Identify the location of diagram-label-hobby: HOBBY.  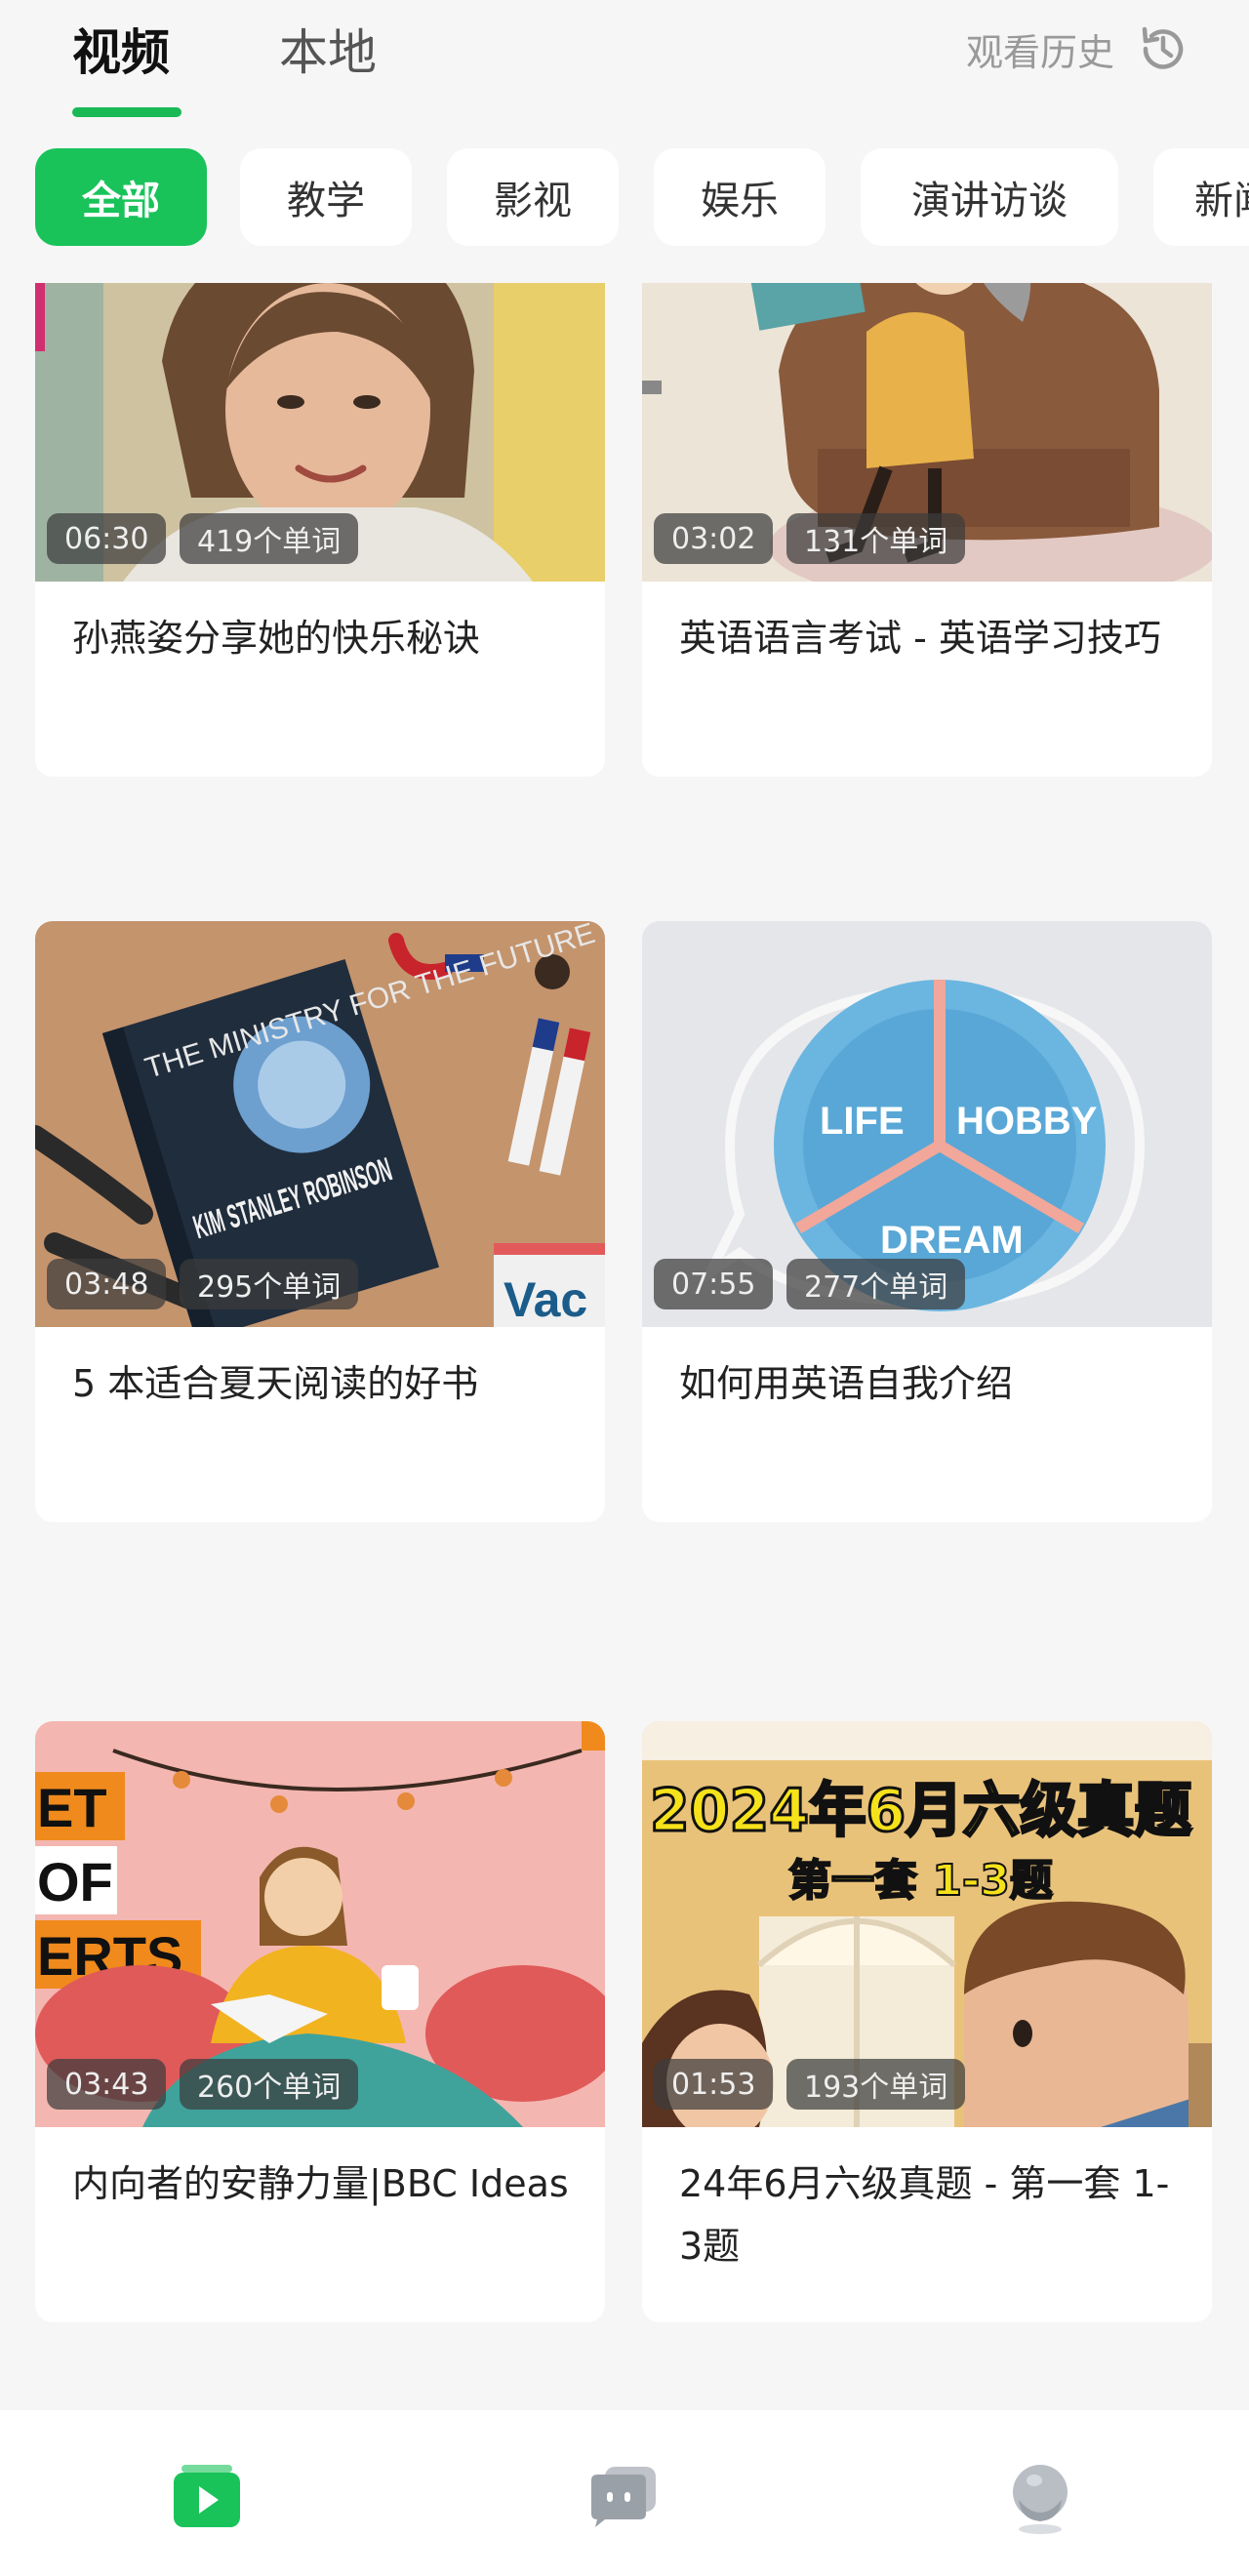
(1027, 1121).